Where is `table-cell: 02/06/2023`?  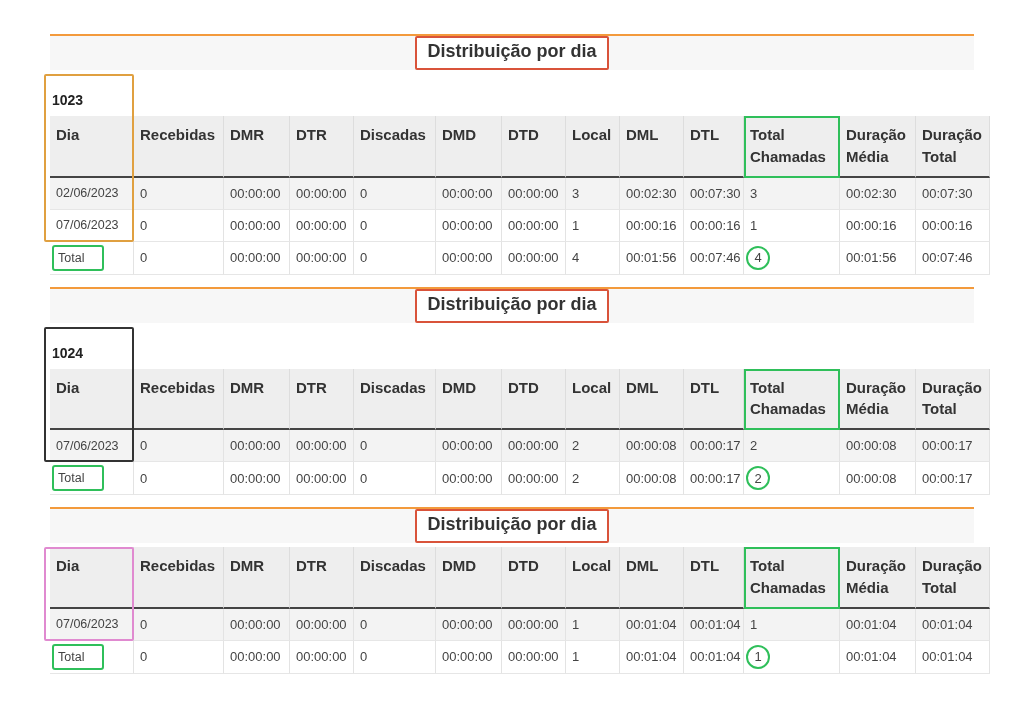
table-cell: 02/06/2023 is located at coordinates (92, 193).